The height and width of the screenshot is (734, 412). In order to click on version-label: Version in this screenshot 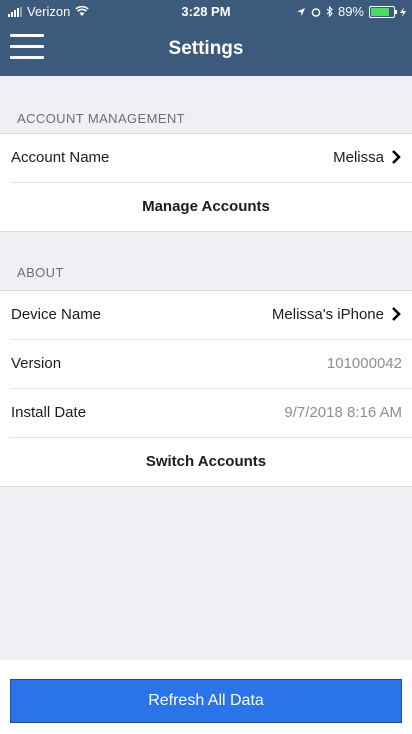, I will do `click(36, 363)`.